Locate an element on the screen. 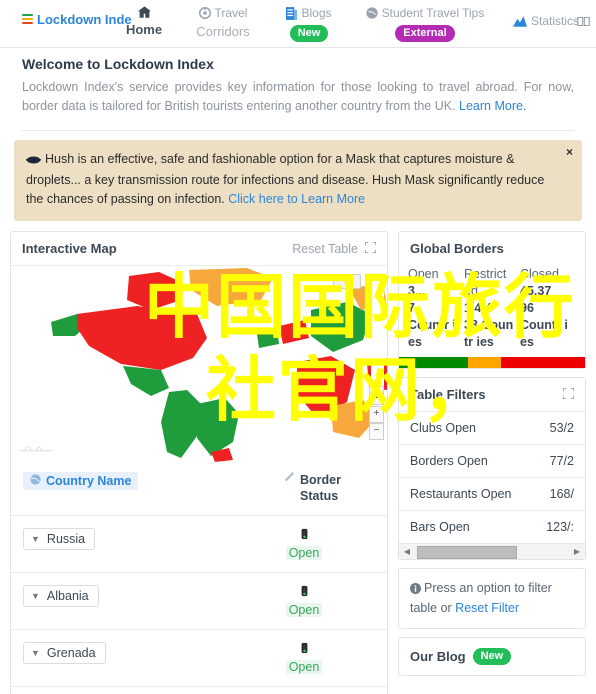 The height and width of the screenshot is (694, 596). nav-item-blogs: Blogs New is located at coordinates (309, 24).